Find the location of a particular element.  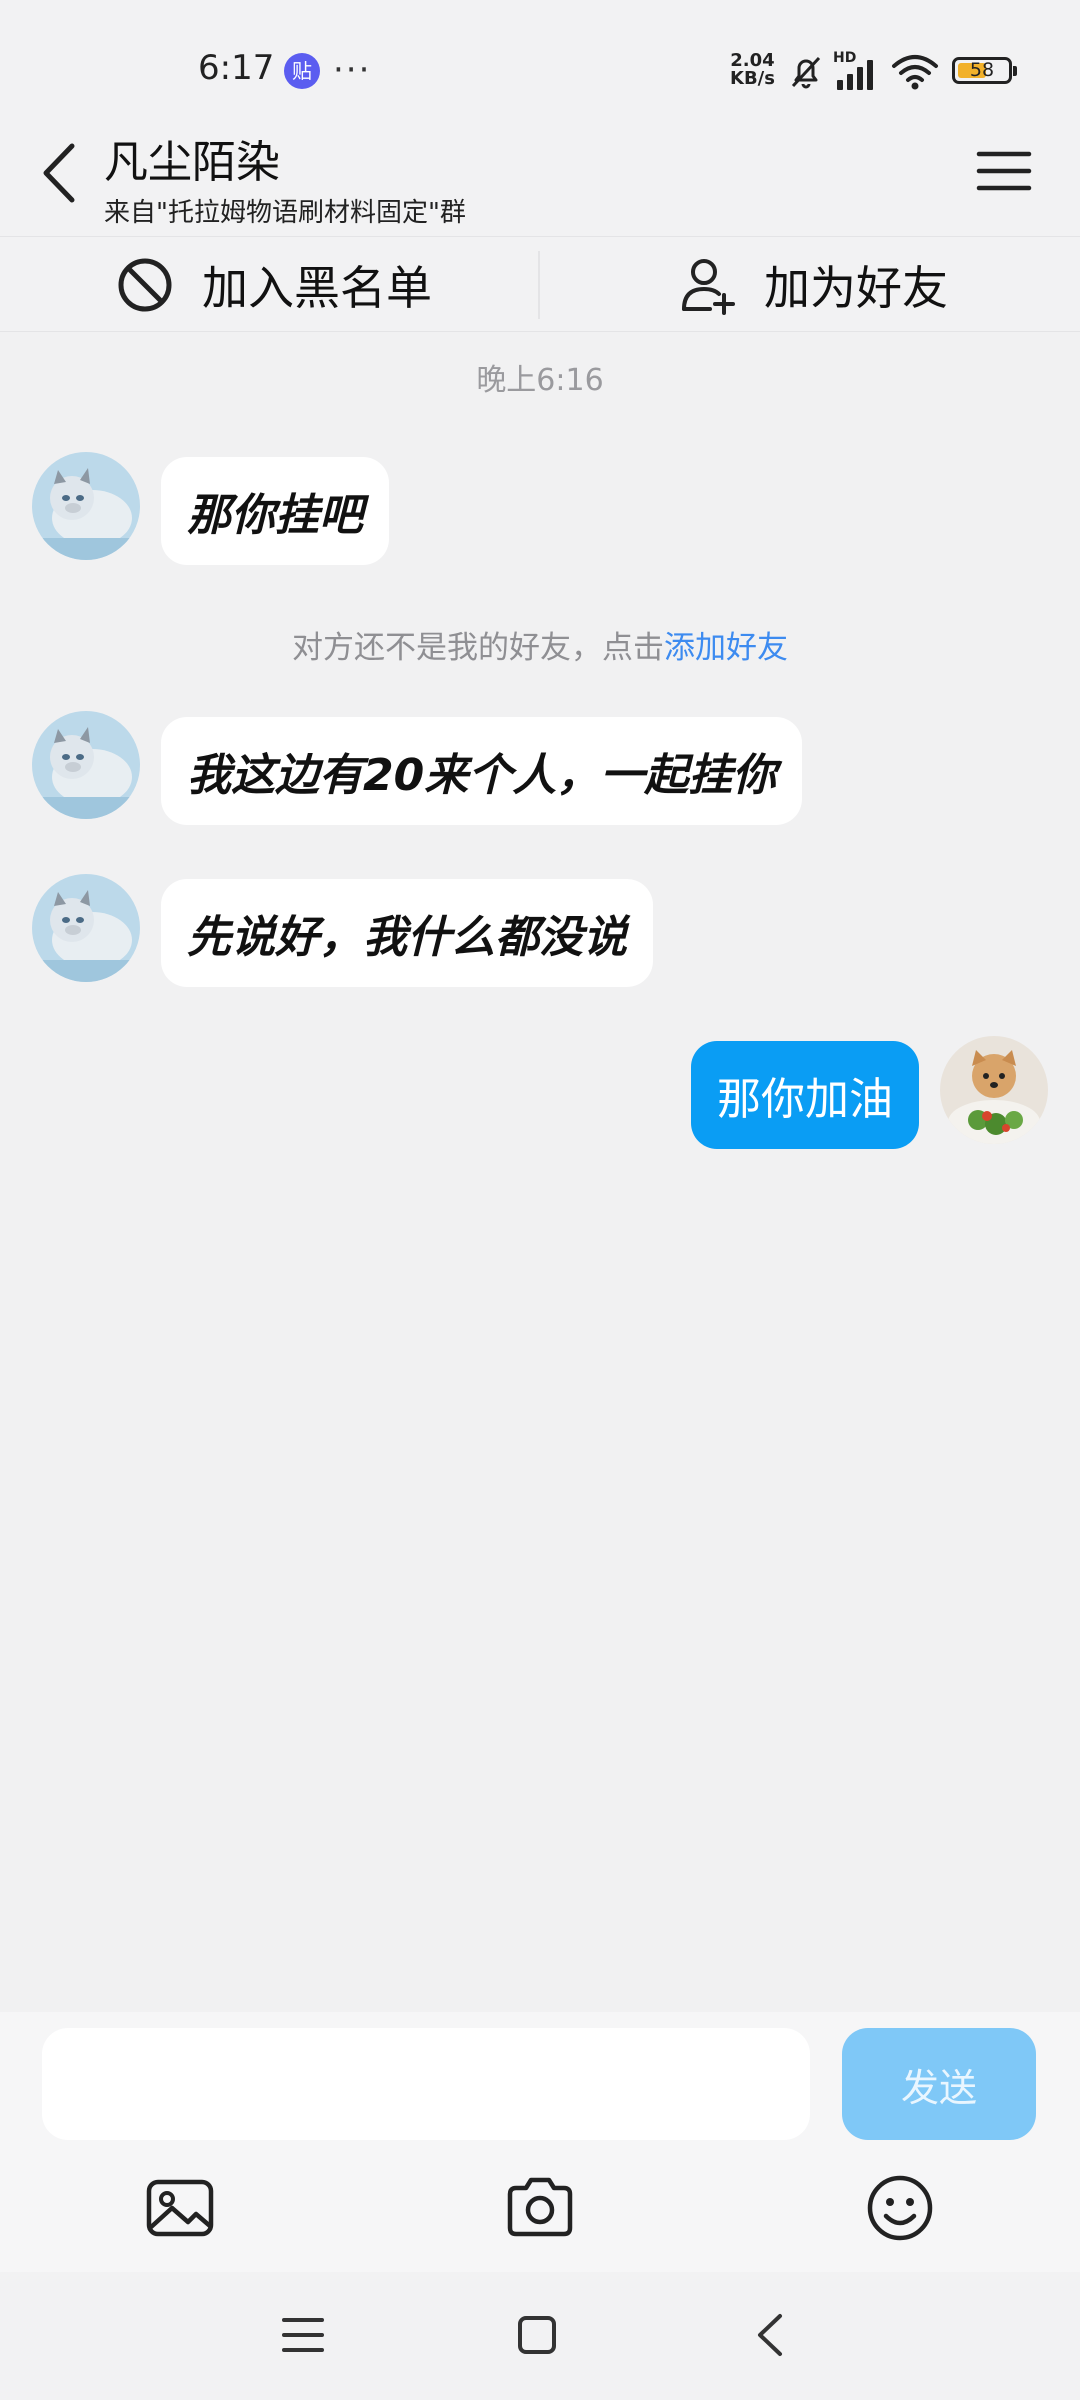

status-time: 6:17 is located at coordinates (236, 68).